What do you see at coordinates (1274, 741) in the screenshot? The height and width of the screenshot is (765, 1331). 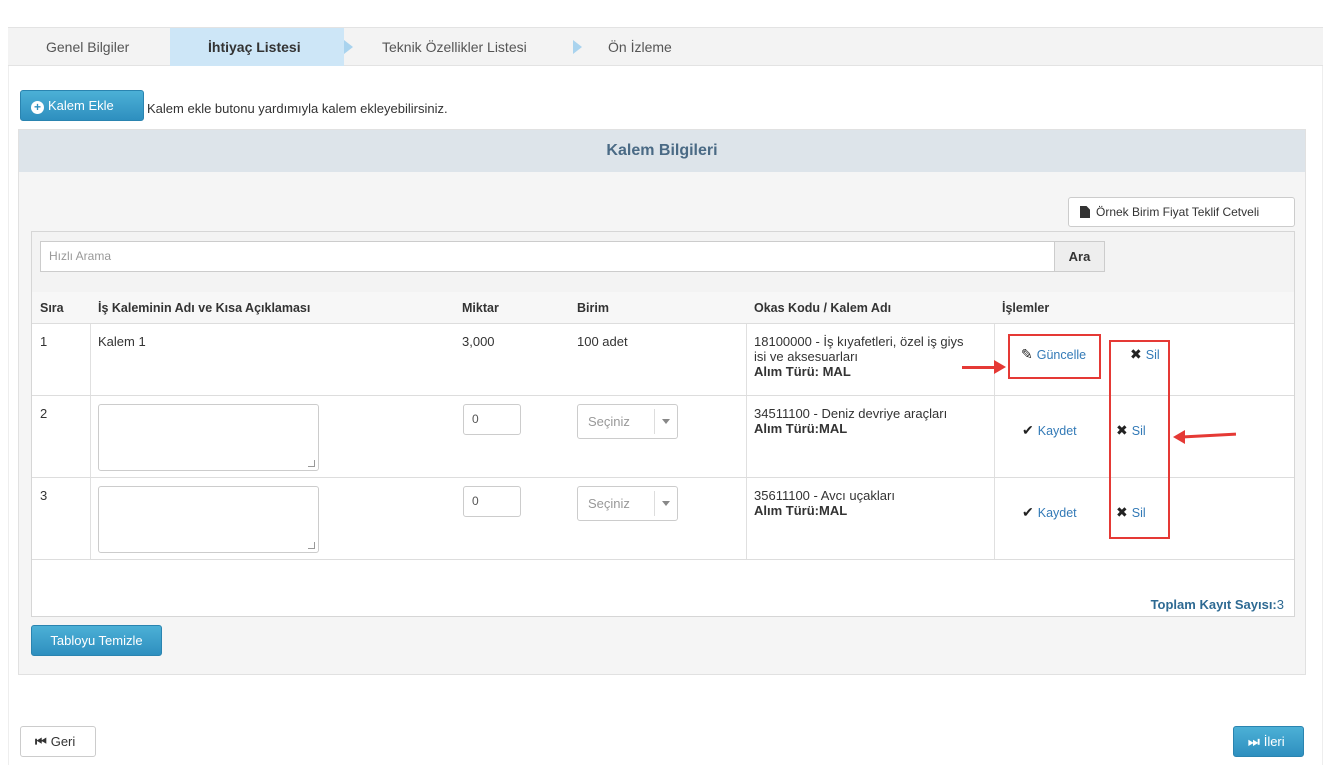 I see `next-label: İleri` at bounding box center [1274, 741].